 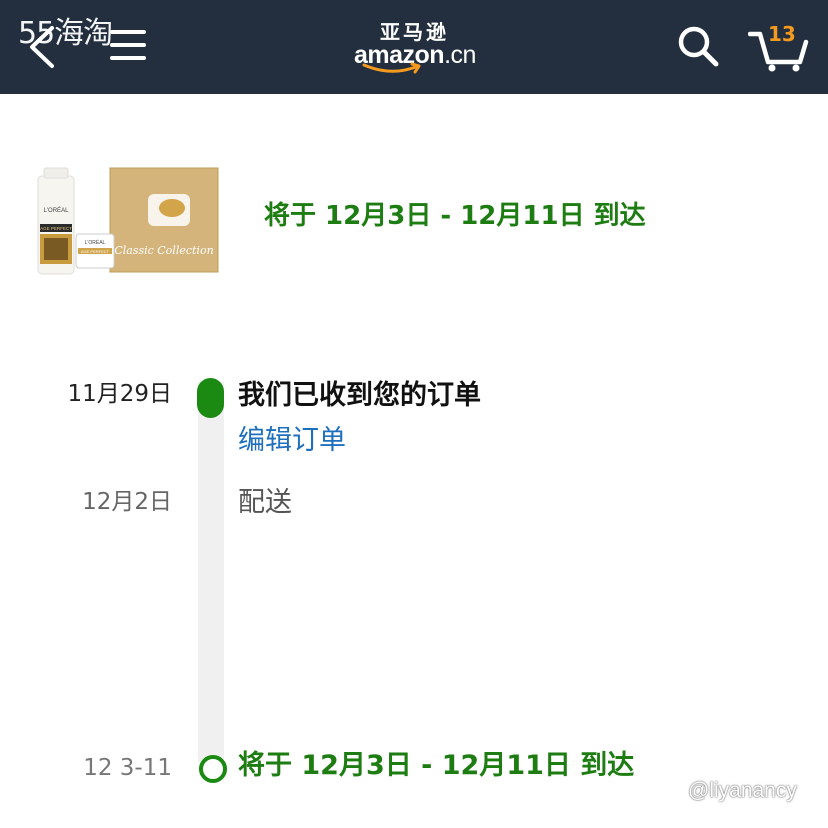 I want to click on amazon-cn-logo: 亚马逊 amazon.cn, so click(x=416, y=49).